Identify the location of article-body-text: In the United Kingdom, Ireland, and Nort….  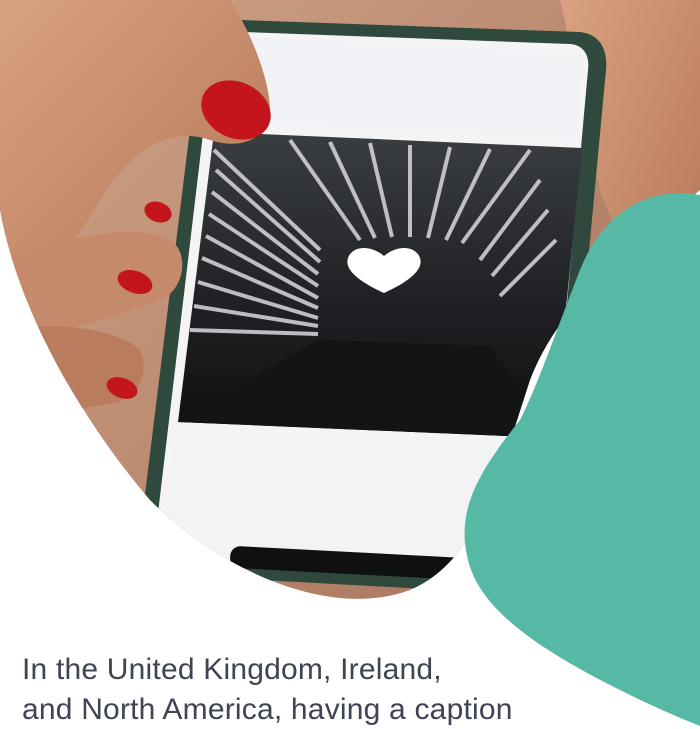
(352, 689).